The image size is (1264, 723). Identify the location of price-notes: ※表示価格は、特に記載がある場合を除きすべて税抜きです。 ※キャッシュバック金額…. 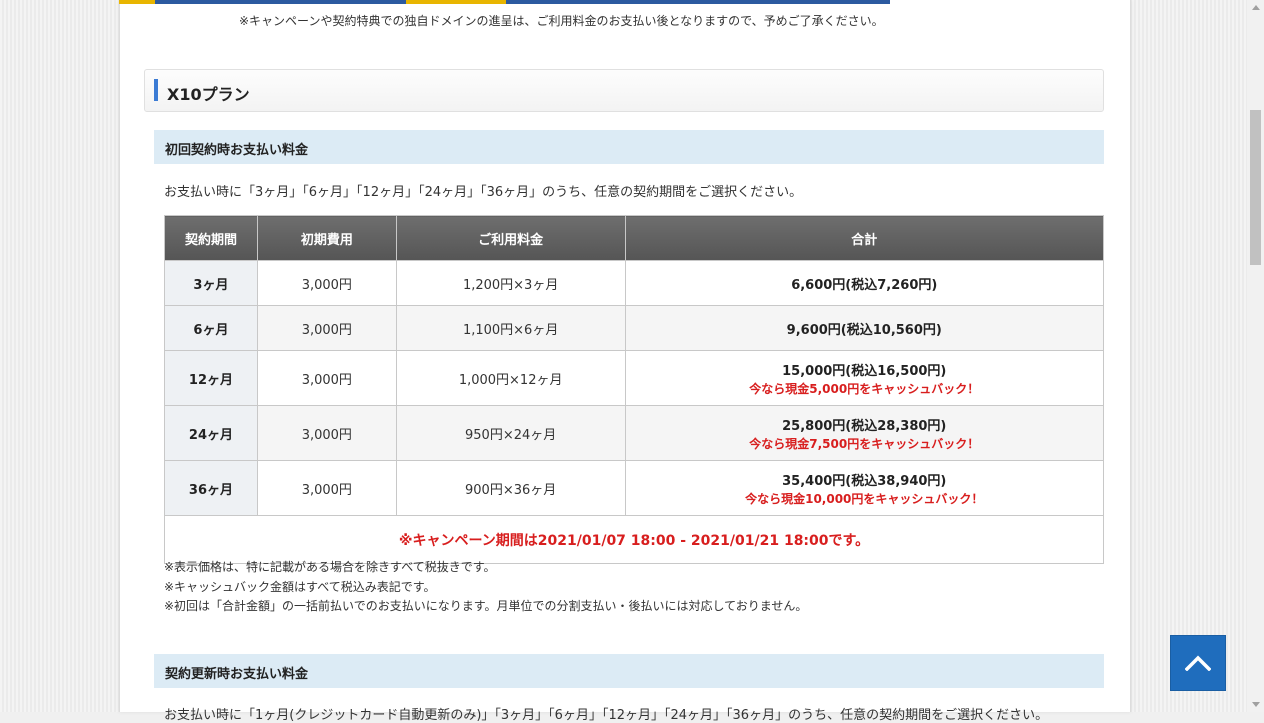
(485, 587).